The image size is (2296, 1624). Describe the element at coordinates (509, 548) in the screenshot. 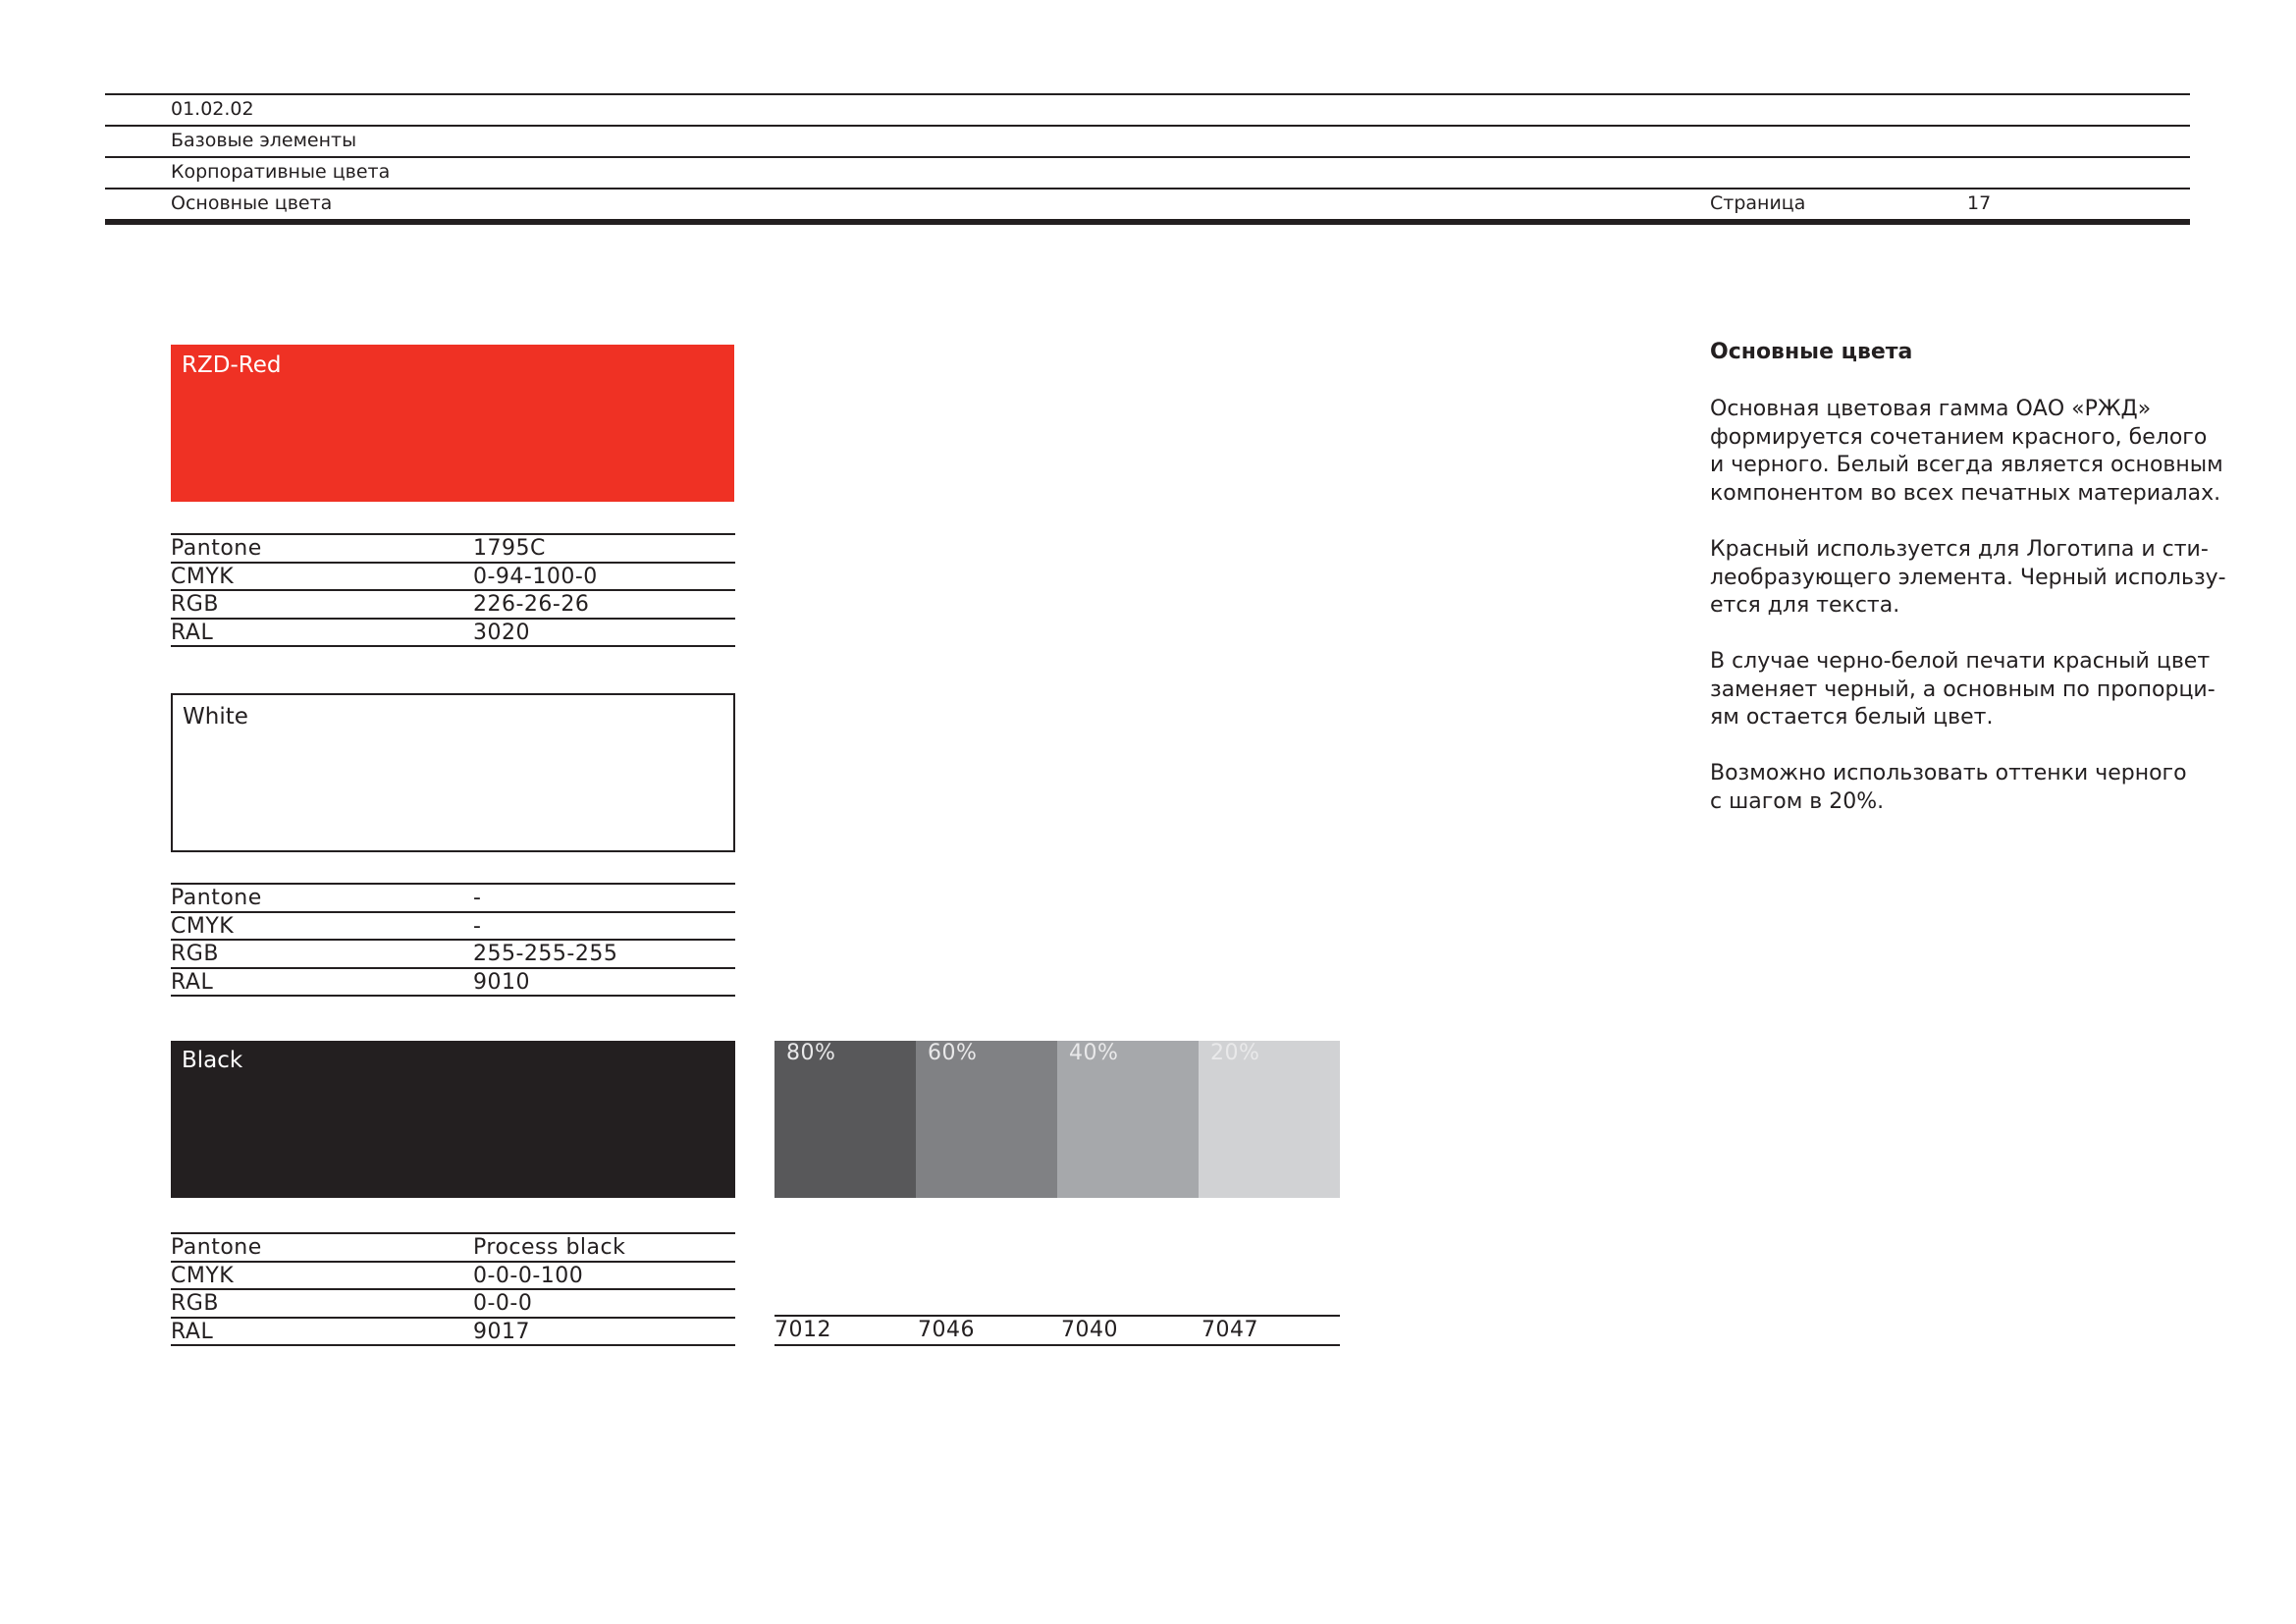

I see `spec-value: 1795C` at that location.